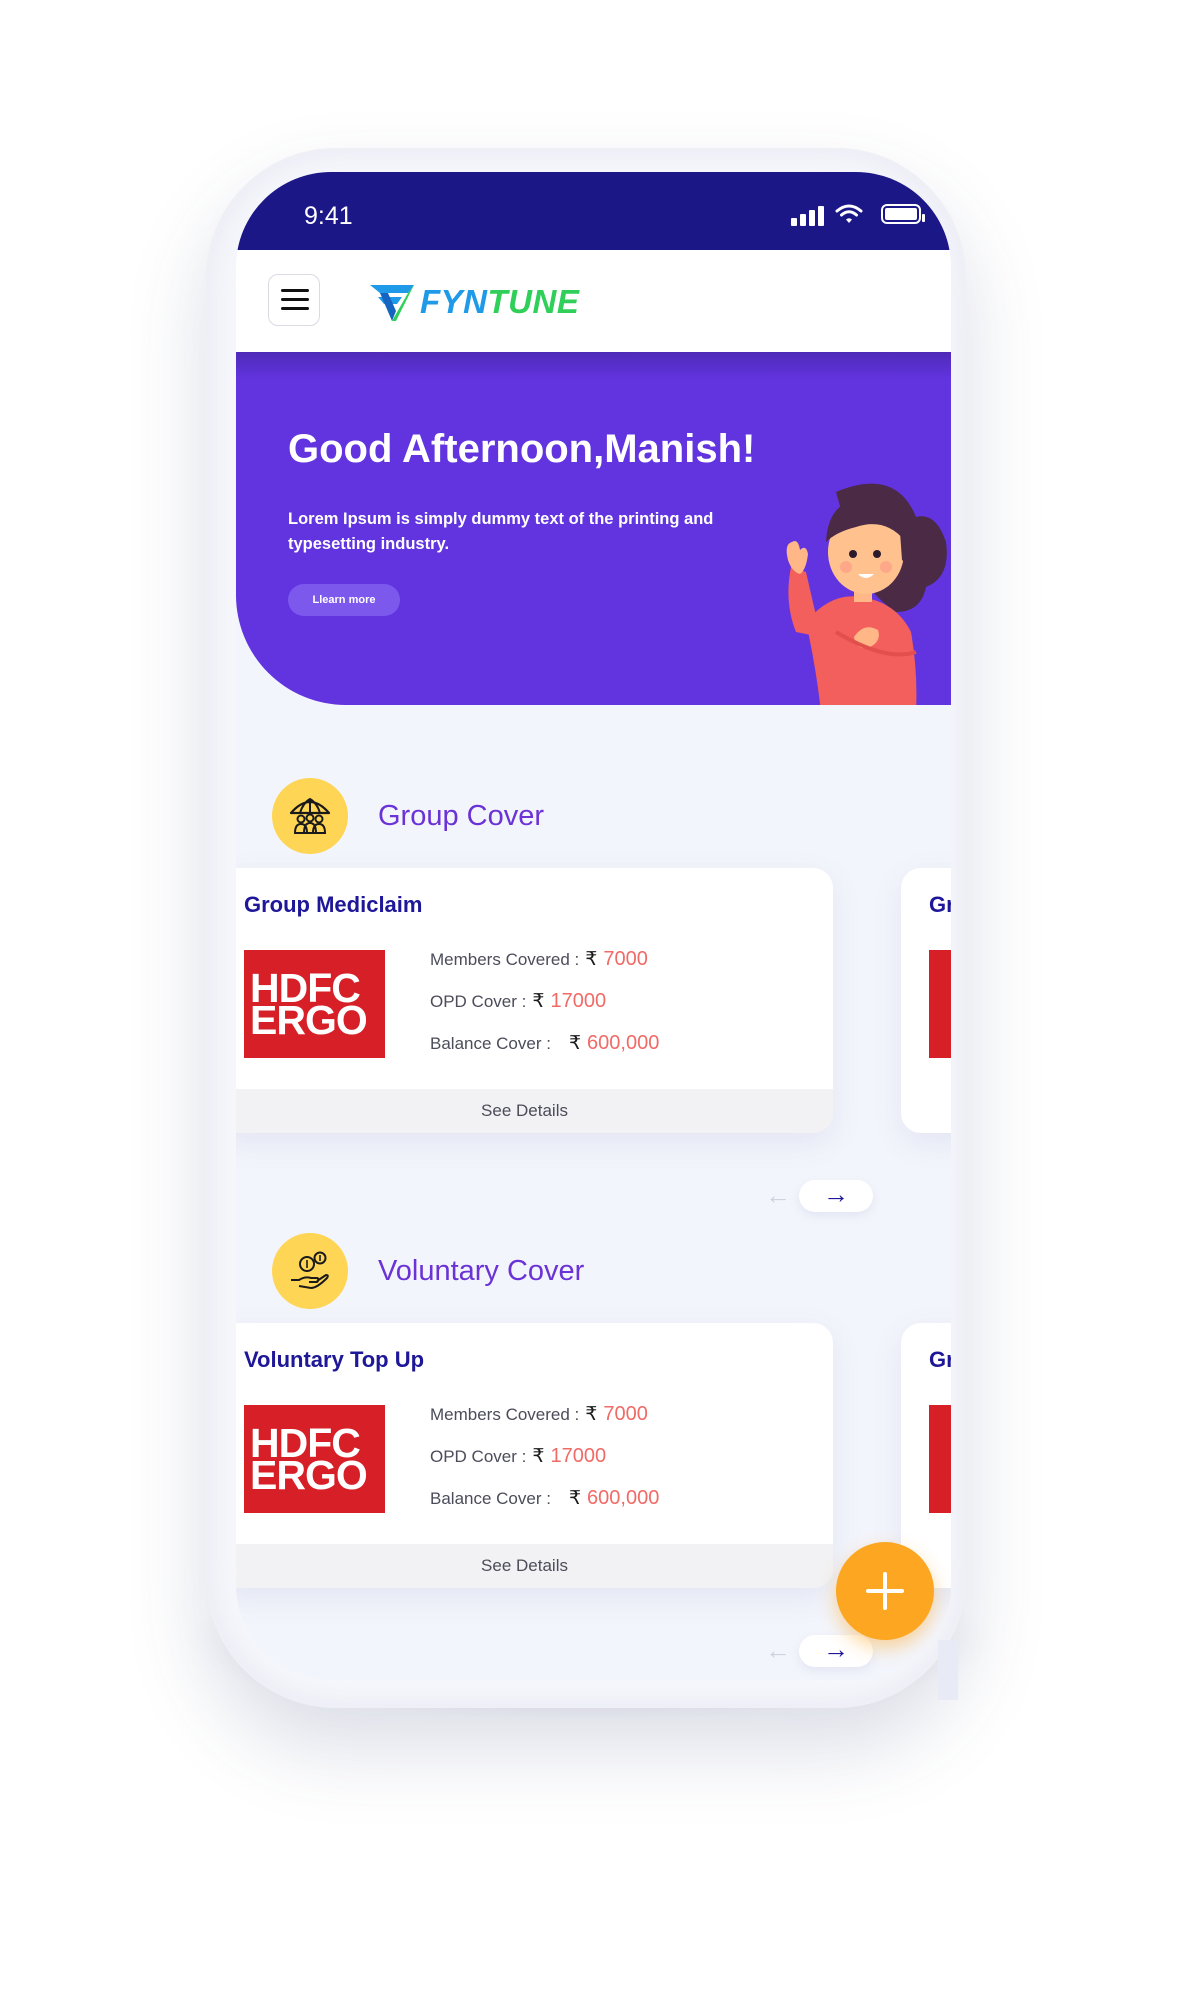 This screenshot has height=1998, width=1194. Describe the element at coordinates (849, 213) in the screenshot. I see `wifi-icon` at that location.